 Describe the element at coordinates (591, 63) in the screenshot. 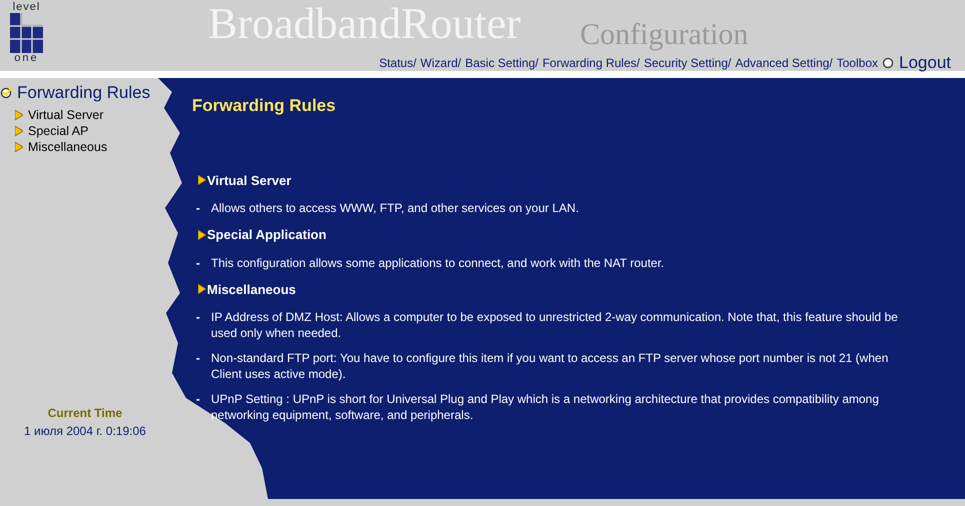

I see `nav-link: Forwarding Rules/` at that location.